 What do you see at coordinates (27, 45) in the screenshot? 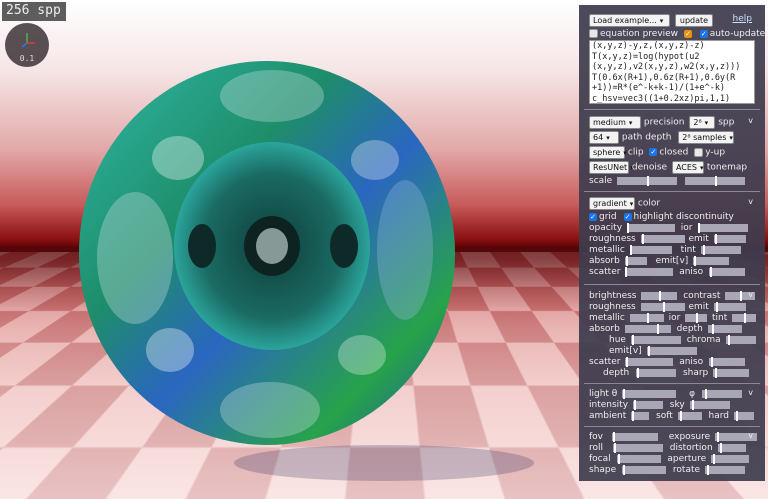
I see `axis-gizmo: 0.1` at bounding box center [27, 45].